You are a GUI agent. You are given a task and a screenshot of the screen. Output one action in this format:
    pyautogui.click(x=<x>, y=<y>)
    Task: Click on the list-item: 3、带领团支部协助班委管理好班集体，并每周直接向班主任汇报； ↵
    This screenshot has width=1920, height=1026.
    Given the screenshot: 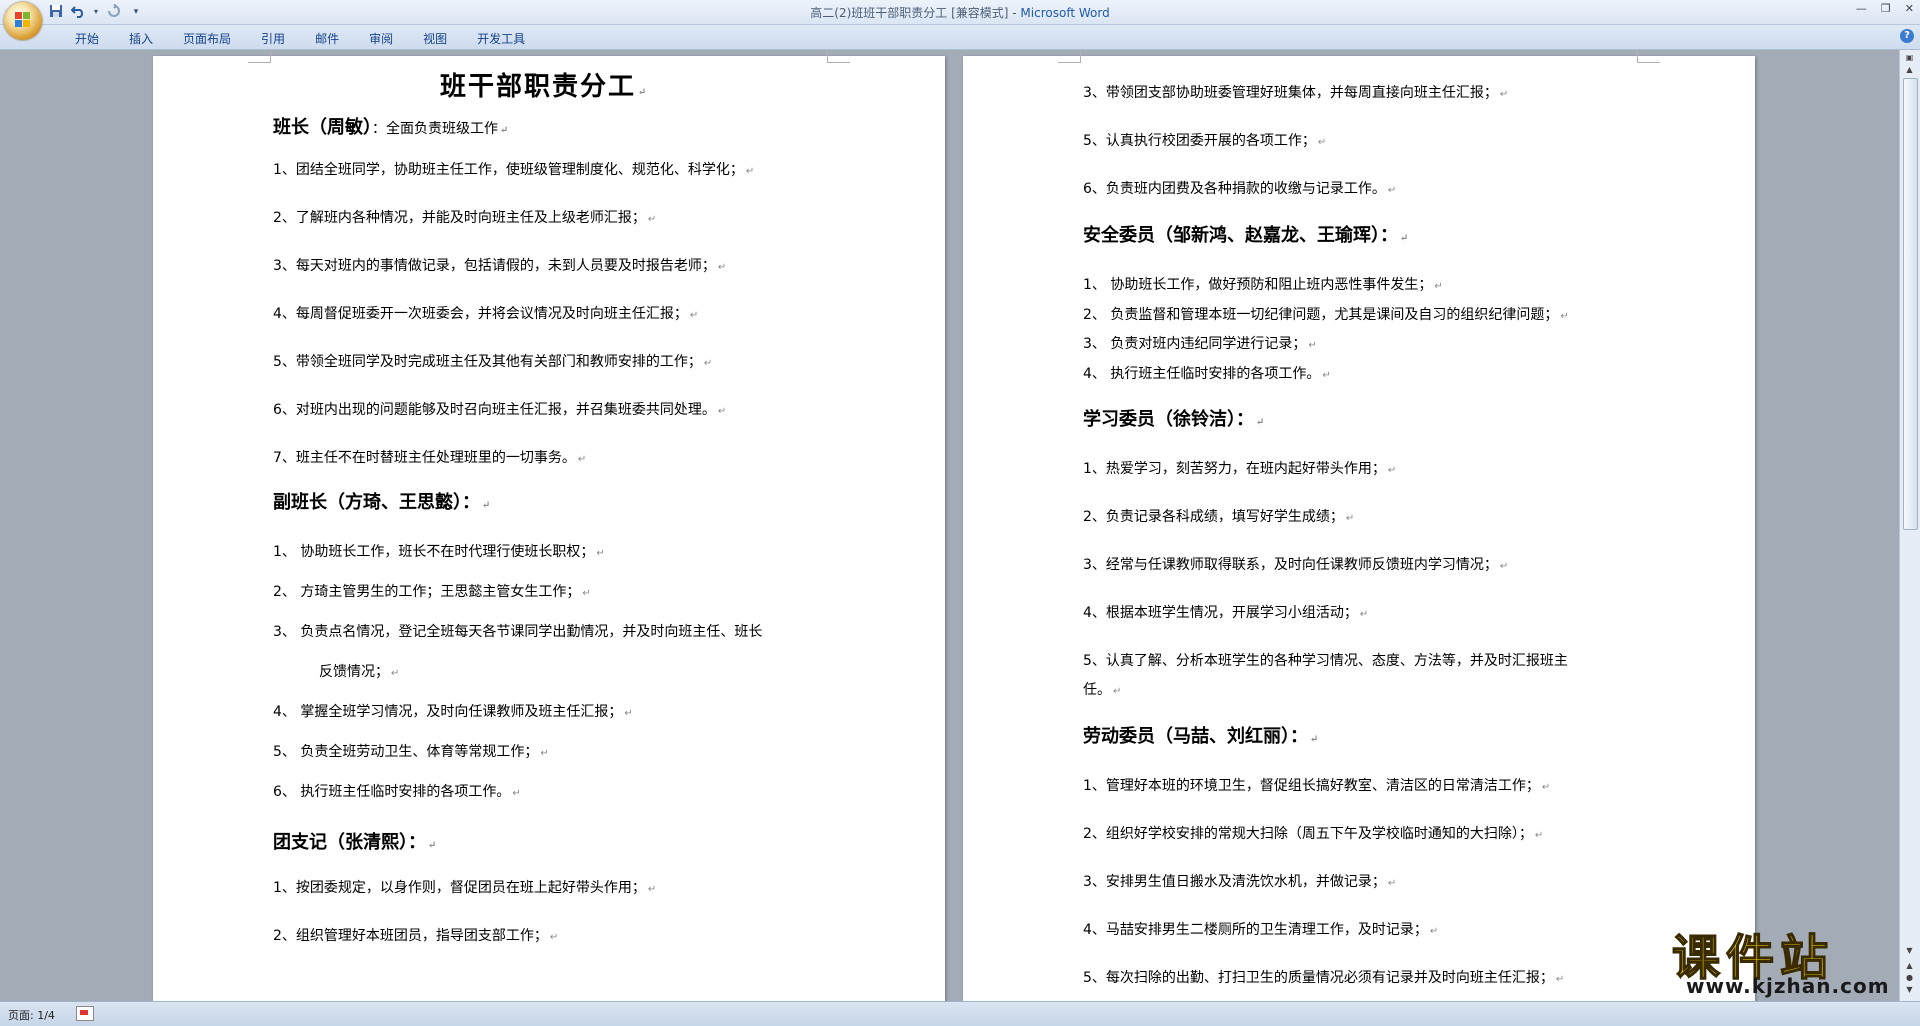 What is the action you would take?
    pyautogui.click(x=1296, y=93)
    